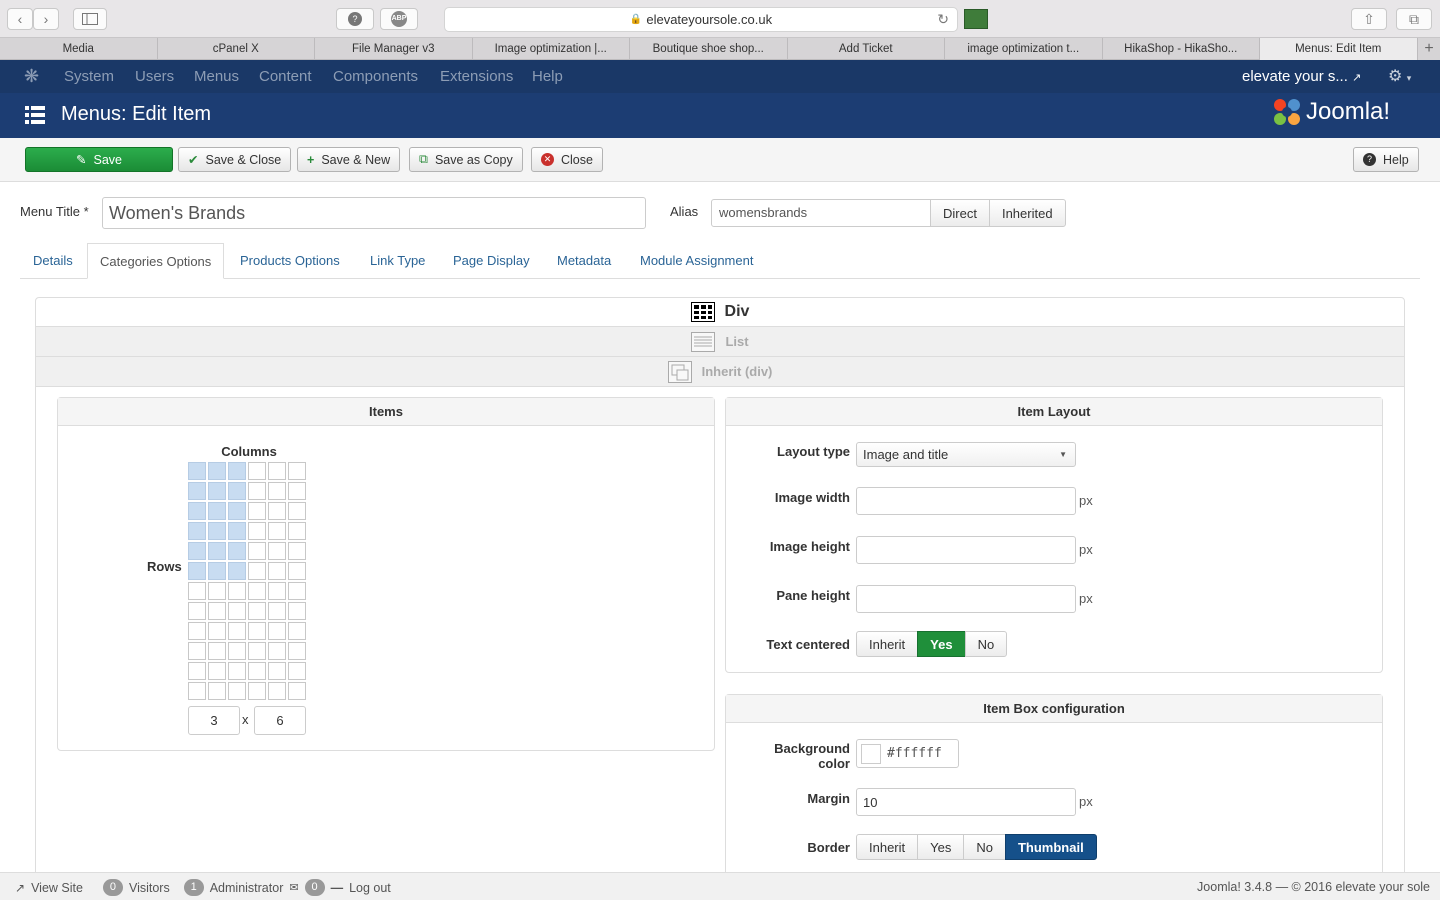 Image resolution: width=1440 pixels, height=900 pixels. What do you see at coordinates (397, 261) in the screenshot?
I see `tab-link-type: Link Type` at bounding box center [397, 261].